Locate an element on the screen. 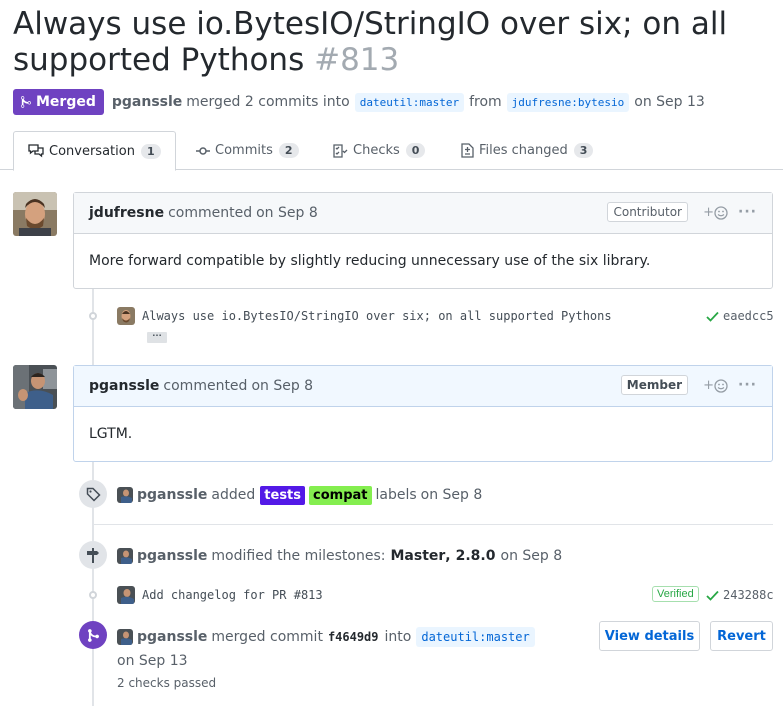 Image resolution: width=783 pixels, height=706 pixels. tab-files-changed: Files changed 3 is located at coordinates (527, 150).